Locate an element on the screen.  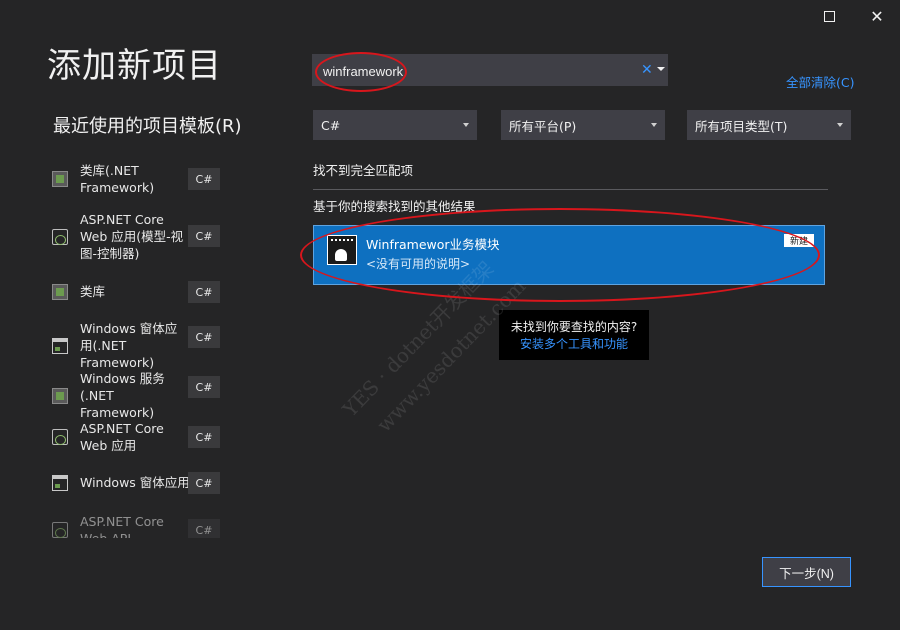
search-highlight-annotation is located at coordinates (361, 72).